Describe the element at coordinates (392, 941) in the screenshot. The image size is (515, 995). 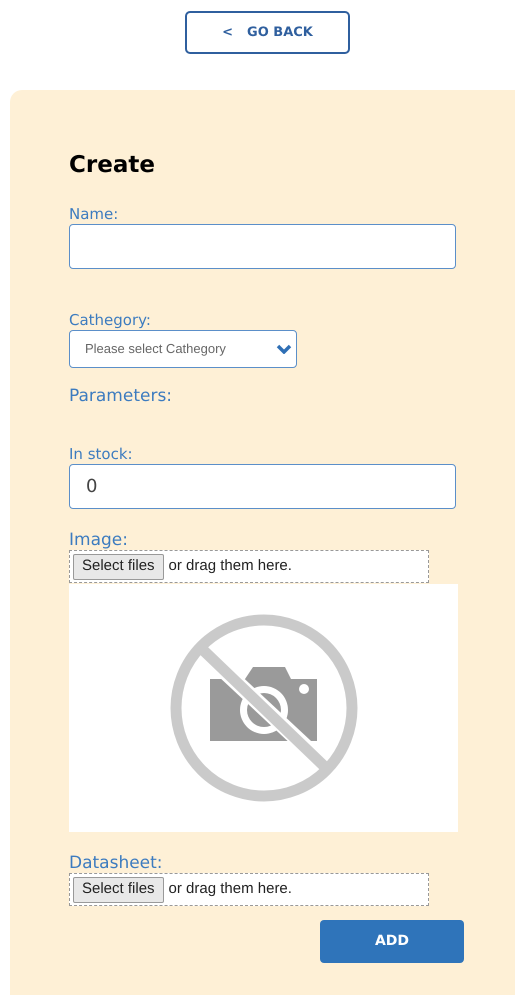
I see `add-button: ADD` at that location.